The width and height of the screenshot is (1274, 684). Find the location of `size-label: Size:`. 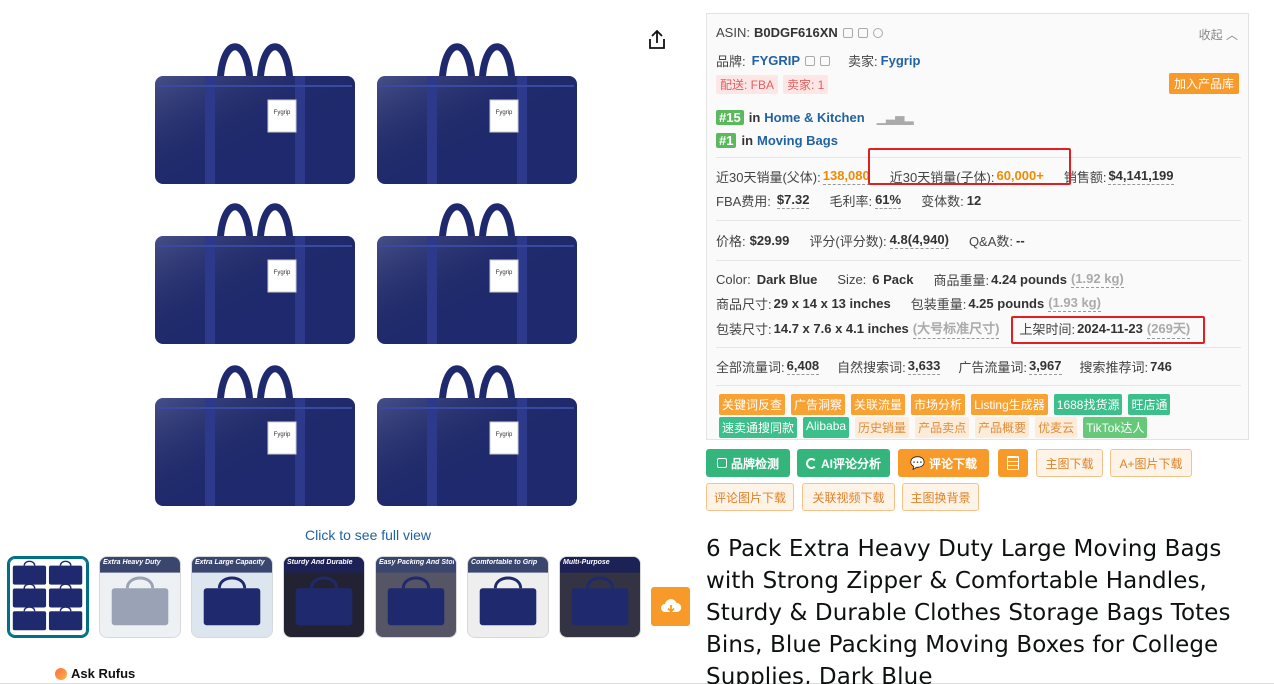

size-label: Size: is located at coordinates (852, 279).